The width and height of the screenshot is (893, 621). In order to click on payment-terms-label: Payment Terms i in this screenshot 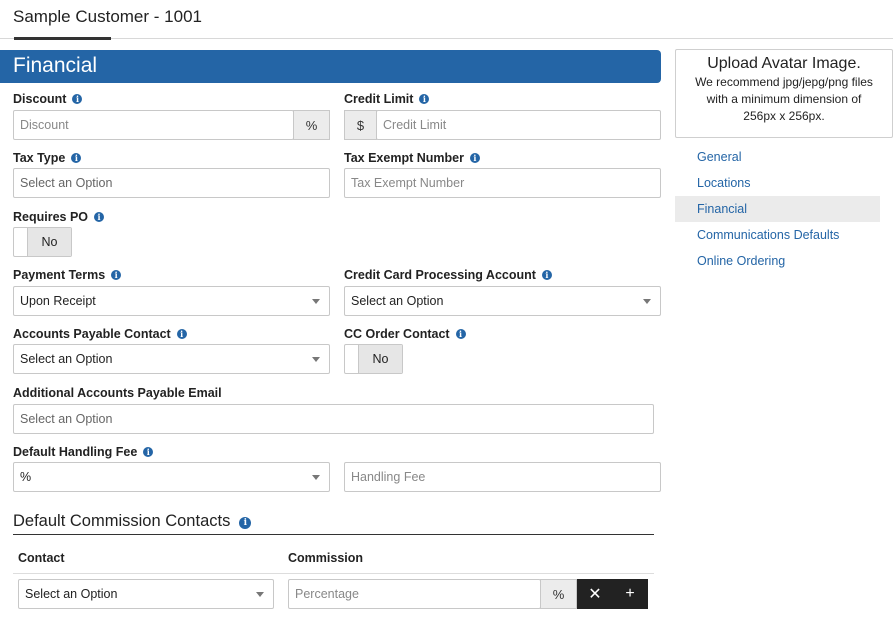, I will do `click(67, 275)`.